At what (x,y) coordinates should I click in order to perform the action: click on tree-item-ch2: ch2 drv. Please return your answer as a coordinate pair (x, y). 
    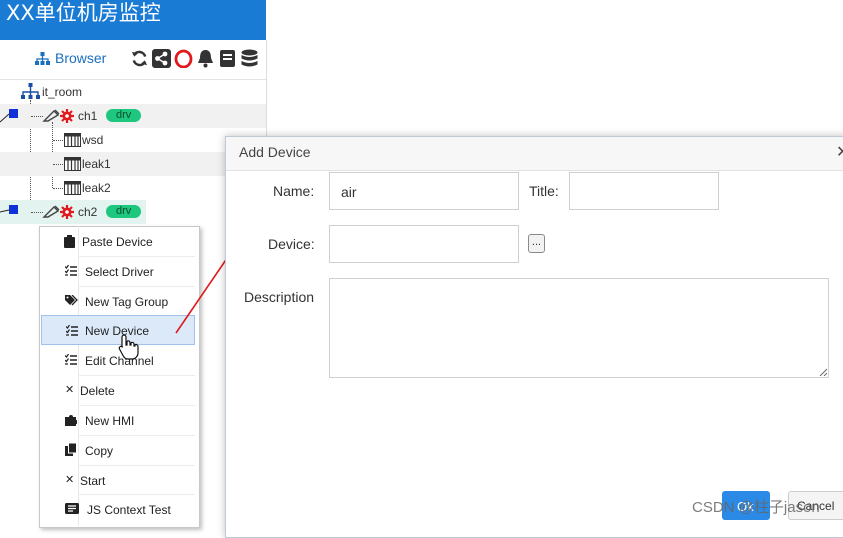
    Looking at the image, I should click on (73, 212).